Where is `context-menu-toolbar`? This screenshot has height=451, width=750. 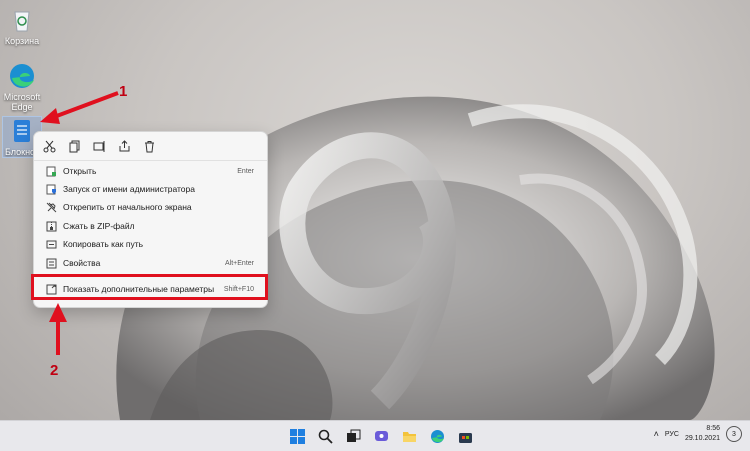 context-menu-toolbar is located at coordinates (99, 149).